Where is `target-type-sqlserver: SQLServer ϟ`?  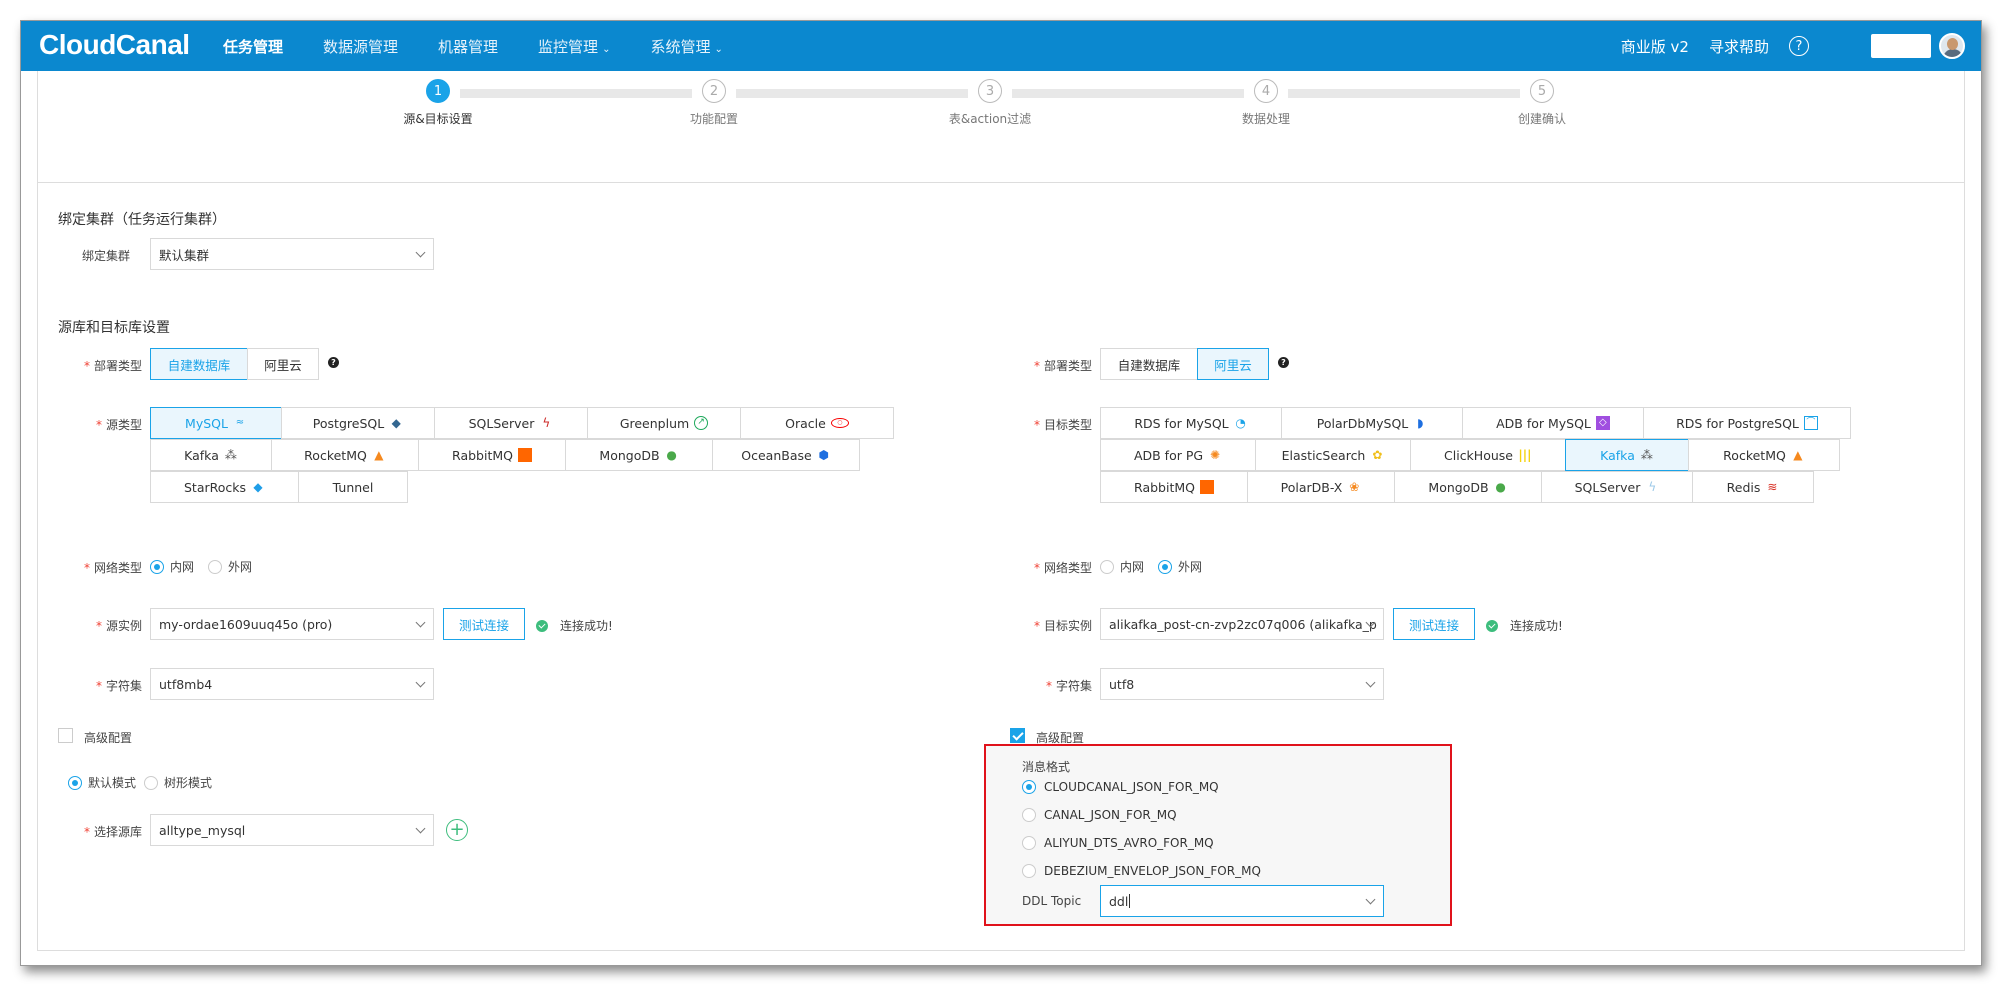 target-type-sqlserver: SQLServer ϟ is located at coordinates (1617, 487).